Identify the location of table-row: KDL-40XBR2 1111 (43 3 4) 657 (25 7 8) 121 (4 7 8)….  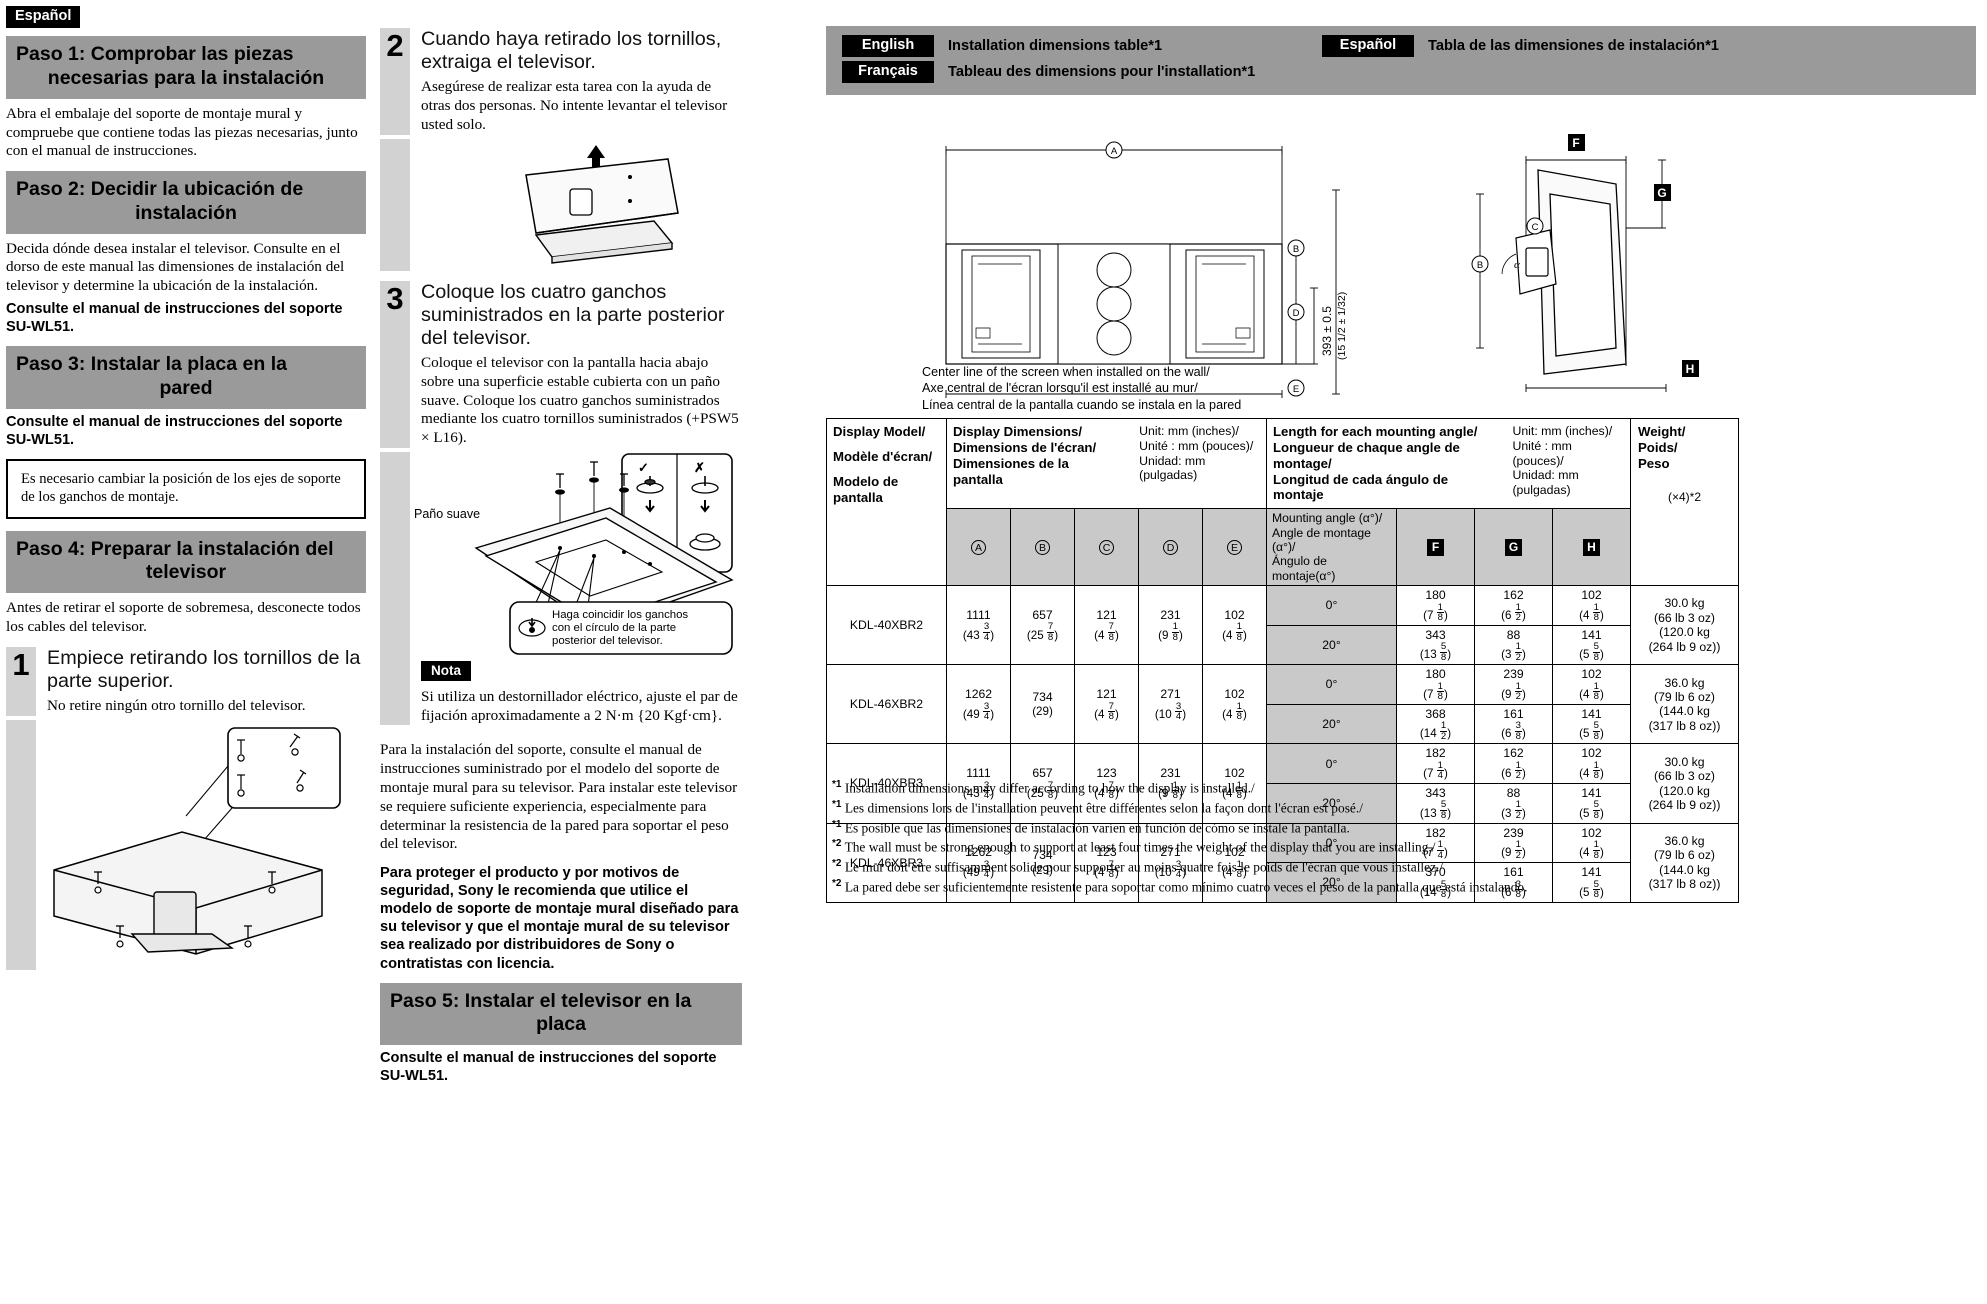
(1282, 625).